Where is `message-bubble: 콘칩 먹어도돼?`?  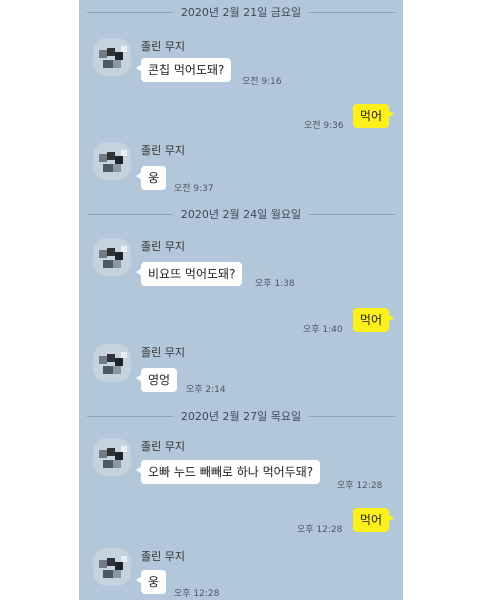
message-bubble: 콘칩 먹어도돼? is located at coordinates (183, 70).